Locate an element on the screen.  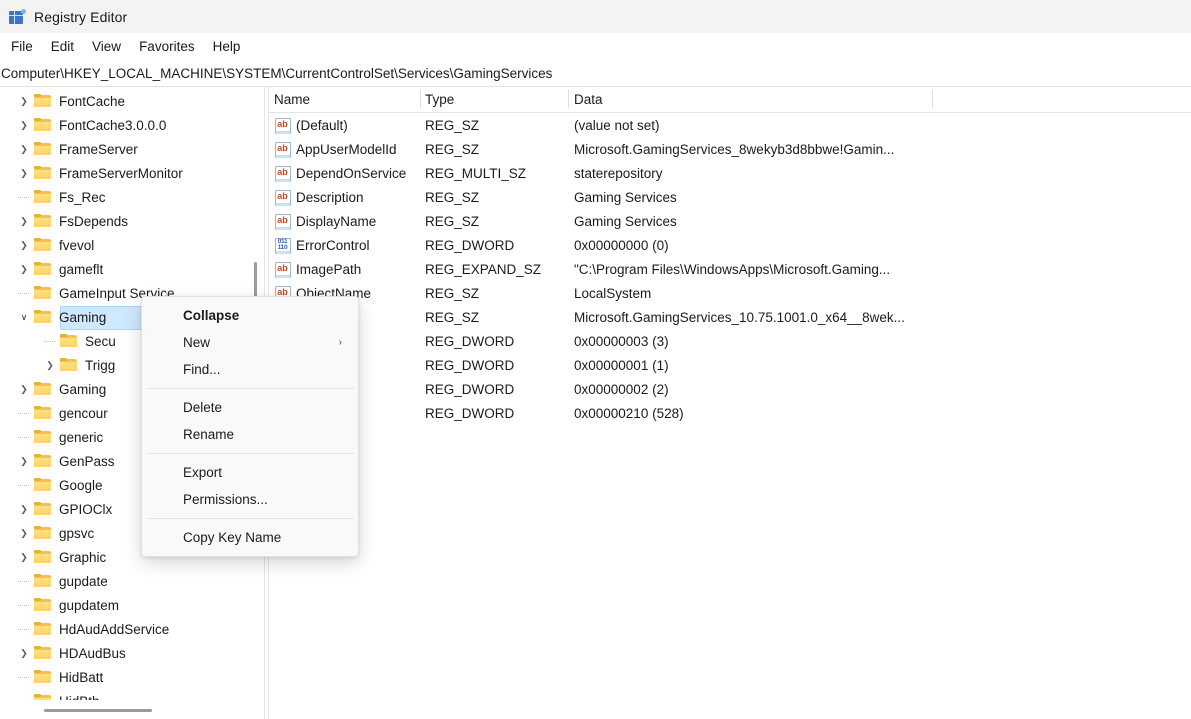
value-type-cell: REG_SZ is located at coordinates (452, 125).